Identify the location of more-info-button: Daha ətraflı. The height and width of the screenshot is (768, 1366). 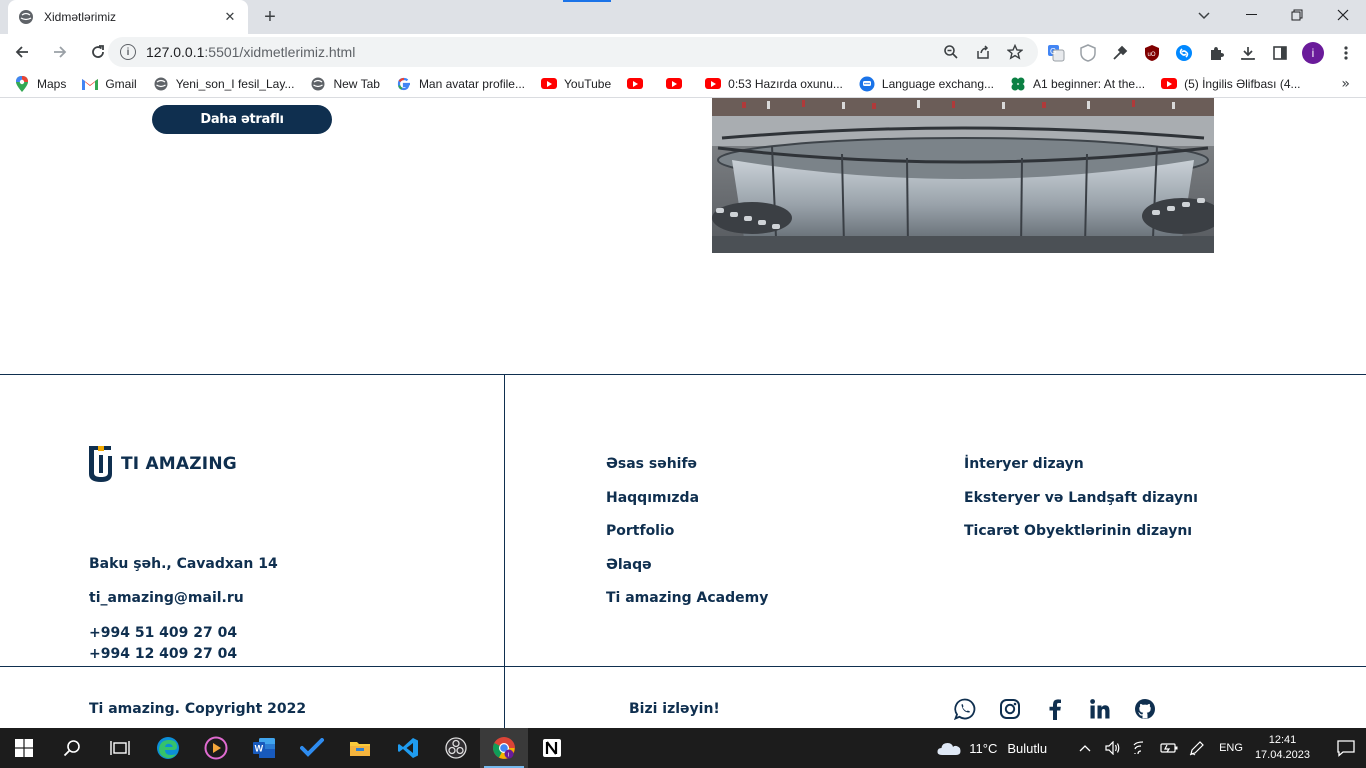
(242, 119).